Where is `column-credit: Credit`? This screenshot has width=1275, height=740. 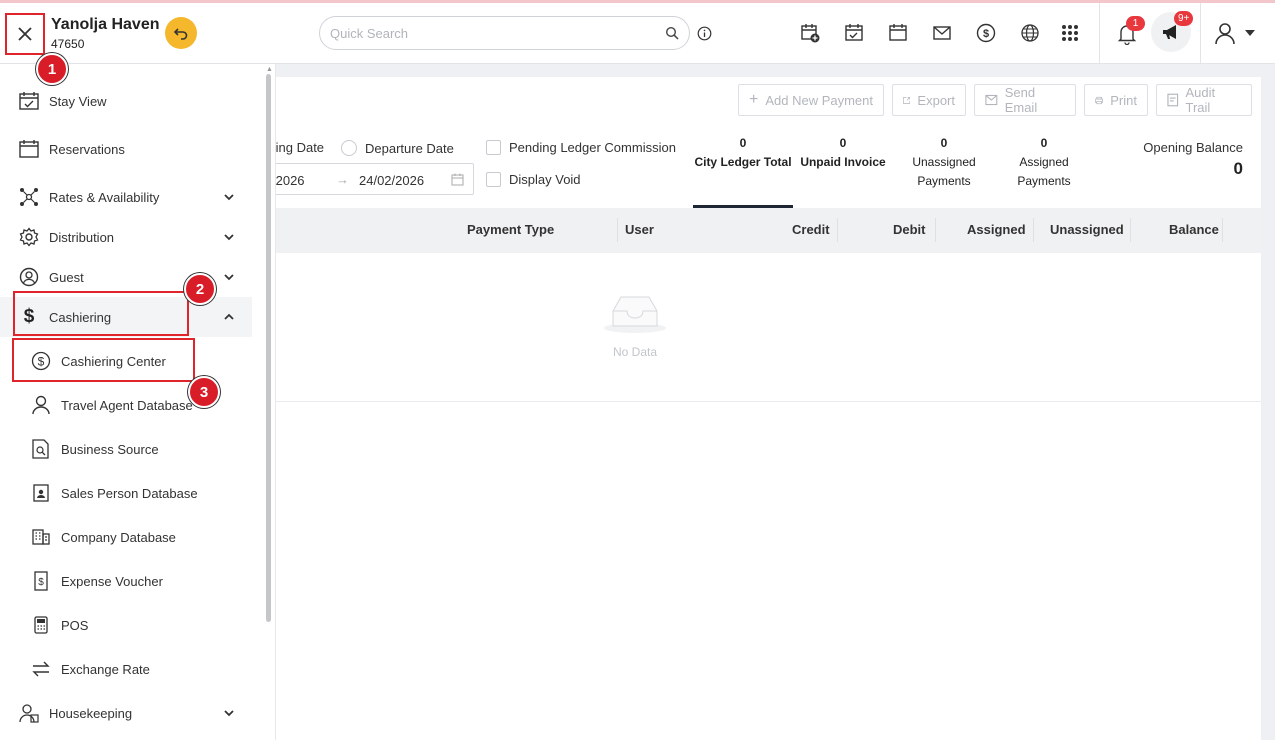
column-credit: Credit is located at coordinates (811, 229).